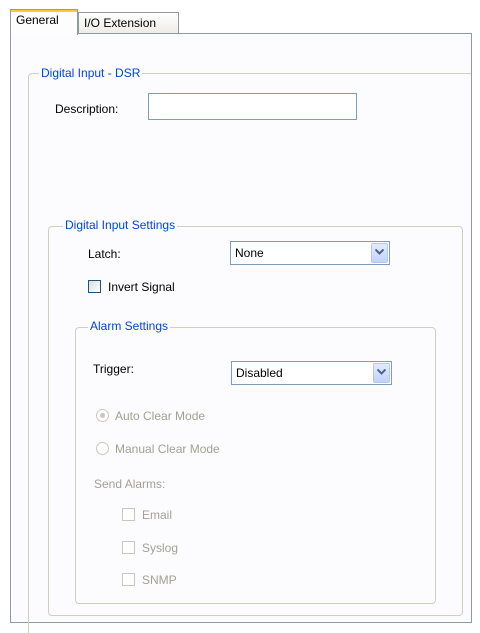 The image size is (480, 633). What do you see at coordinates (104, 254) in the screenshot?
I see `latch-label: Latch:` at bounding box center [104, 254].